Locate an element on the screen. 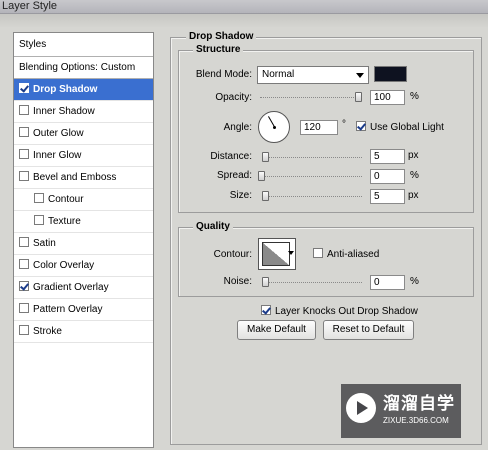  opacity-slider-track is located at coordinates (311, 97).